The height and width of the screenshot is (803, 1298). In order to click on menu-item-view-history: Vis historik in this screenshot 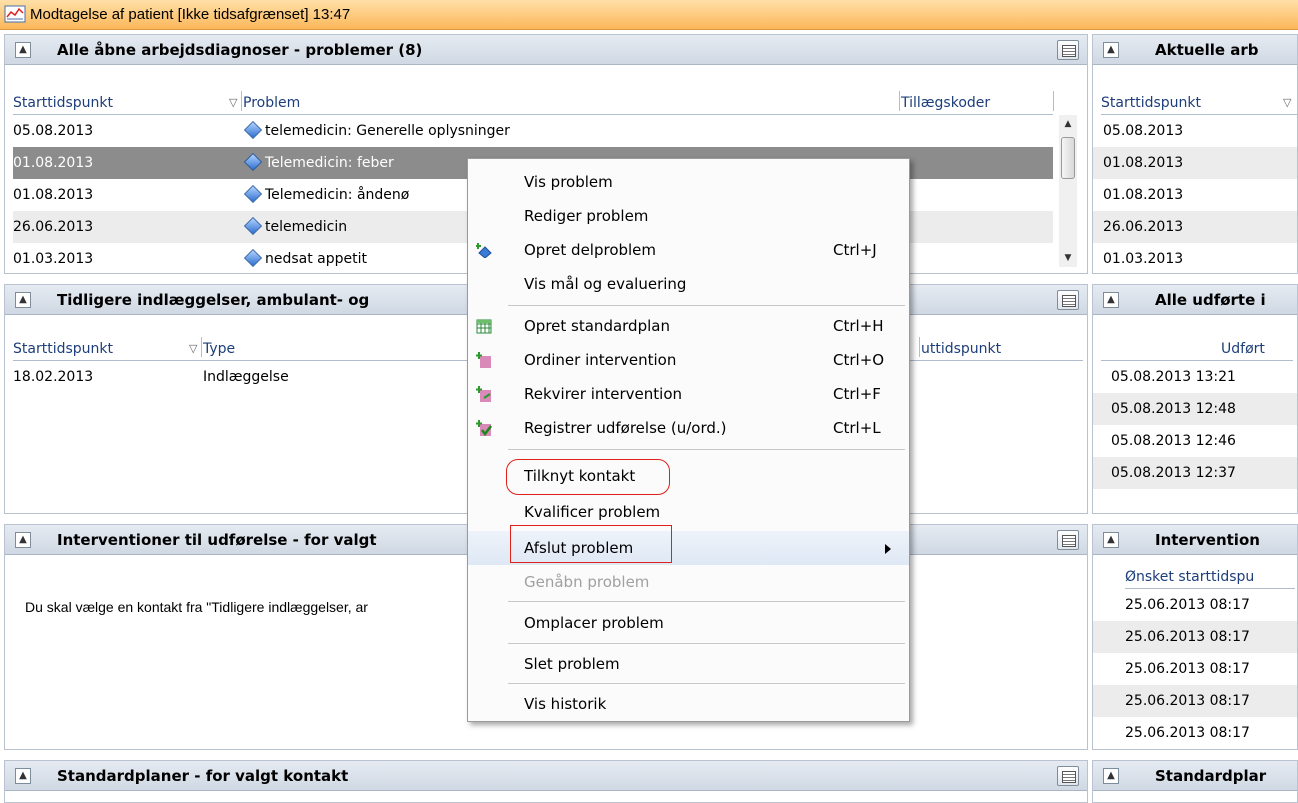, I will do `click(688, 704)`.